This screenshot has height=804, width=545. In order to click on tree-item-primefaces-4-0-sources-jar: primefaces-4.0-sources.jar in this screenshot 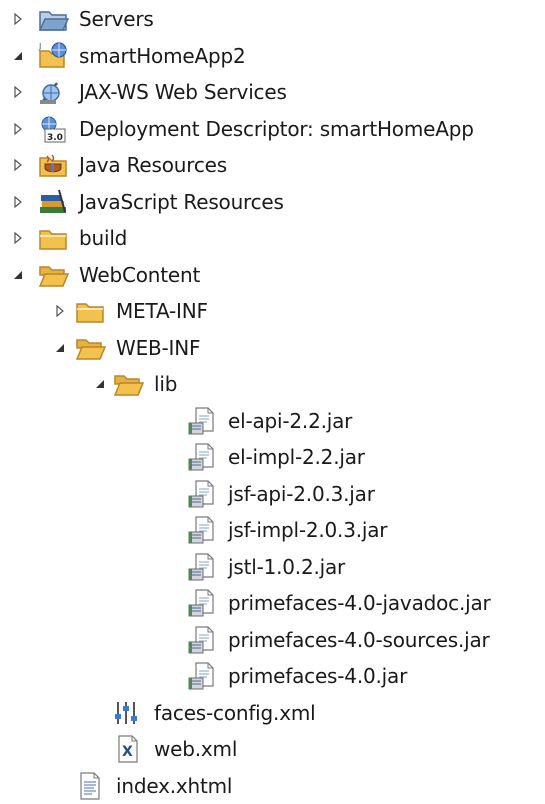, I will do `click(272, 640)`.